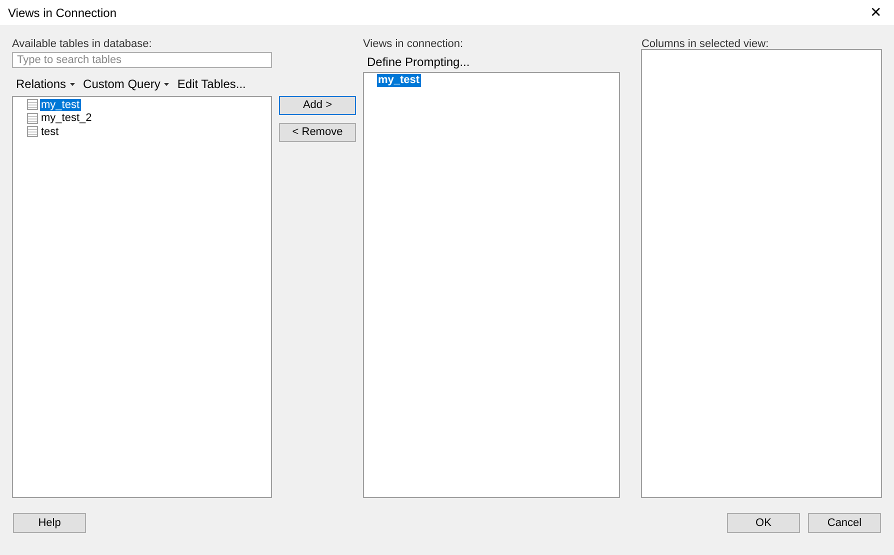  What do you see at coordinates (149, 118) in the screenshot?
I see `table-list-item: my_test_2` at bounding box center [149, 118].